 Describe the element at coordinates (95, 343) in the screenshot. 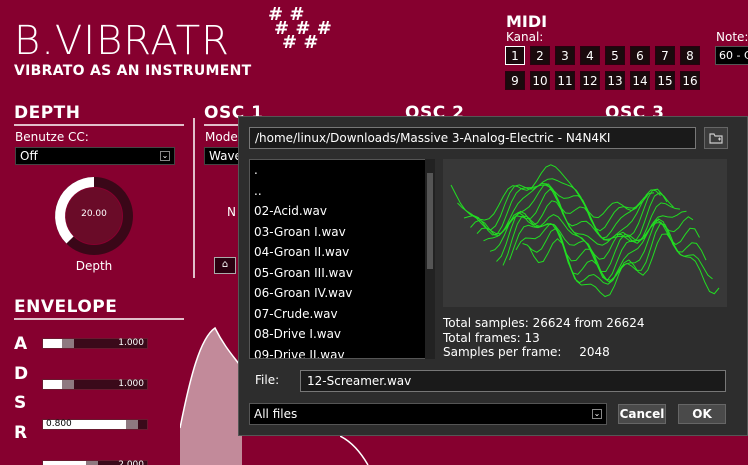

I see `envelope-a-slider: 1.000` at that location.